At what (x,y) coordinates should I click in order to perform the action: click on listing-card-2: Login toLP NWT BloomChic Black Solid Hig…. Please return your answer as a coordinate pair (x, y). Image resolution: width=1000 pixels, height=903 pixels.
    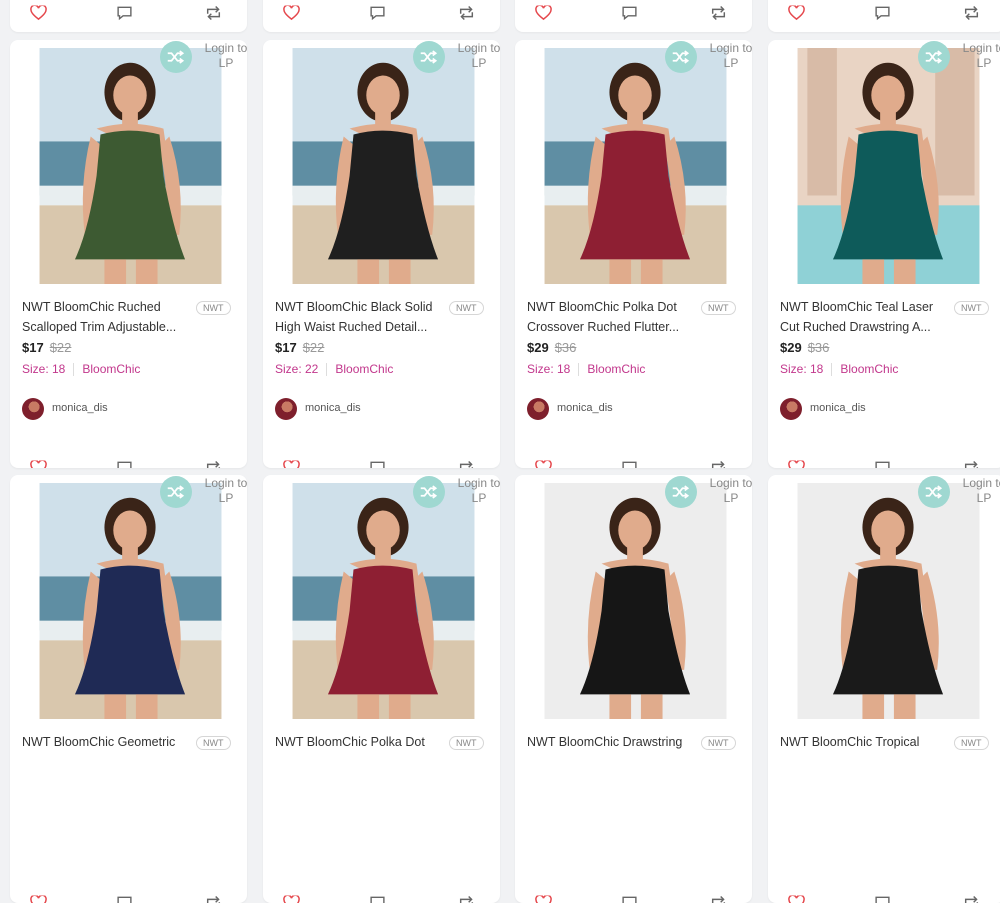
    Looking at the image, I should click on (381, 254).